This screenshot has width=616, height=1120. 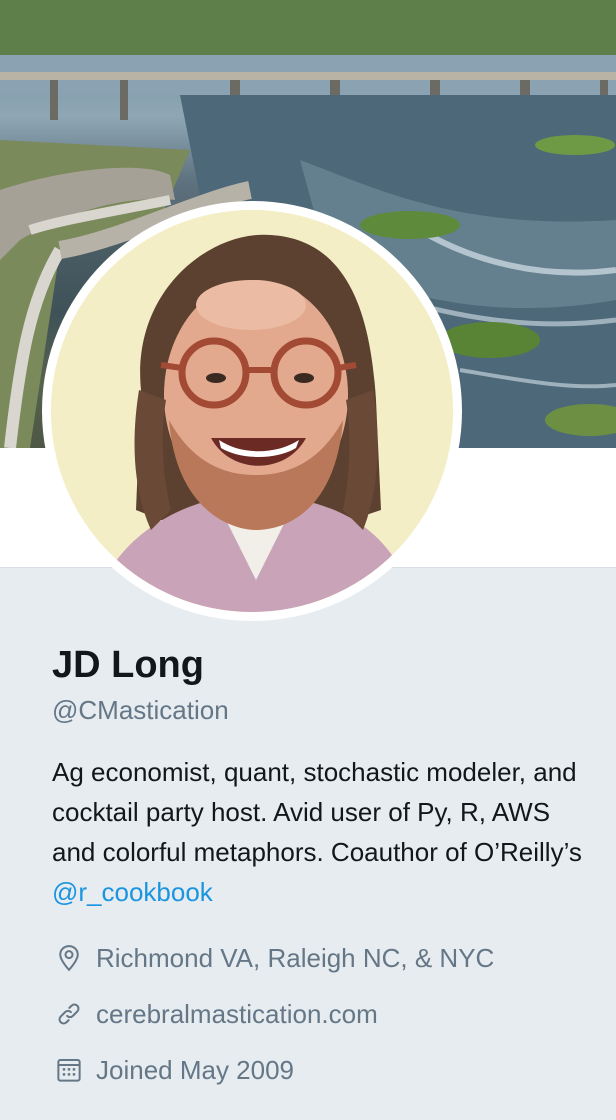 What do you see at coordinates (128, 665) in the screenshot?
I see `profile-name: JD Long` at bounding box center [128, 665].